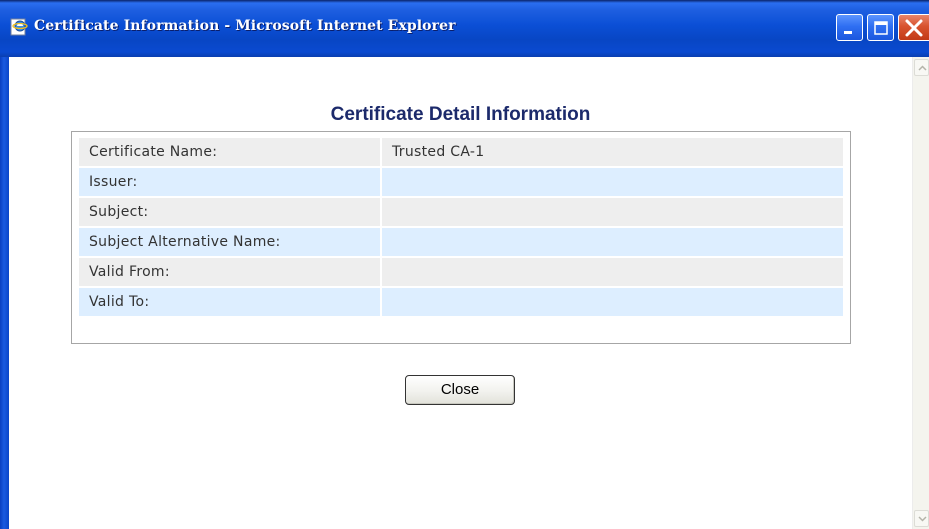 The height and width of the screenshot is (529, 929). I want to click on chevron-down-icon, so click(922, 519).